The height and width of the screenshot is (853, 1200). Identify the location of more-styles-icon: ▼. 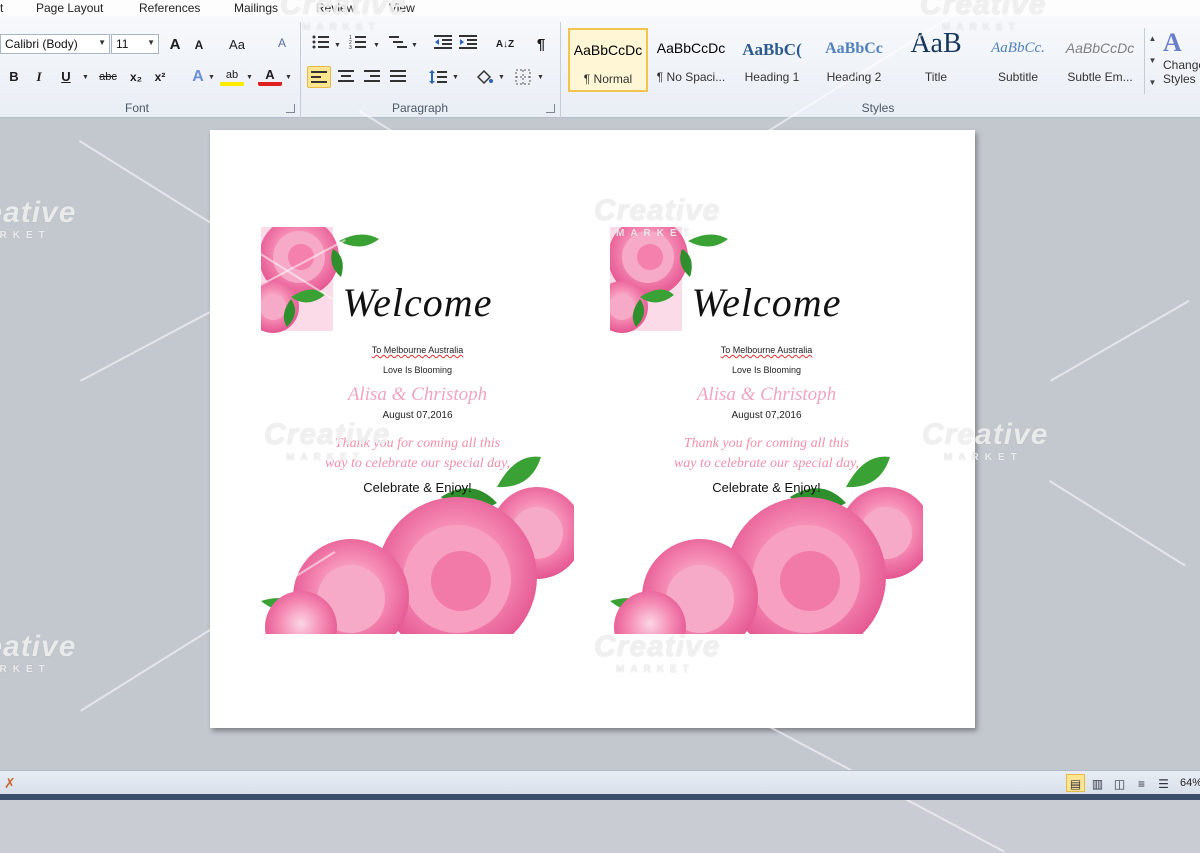
(1152, 83).